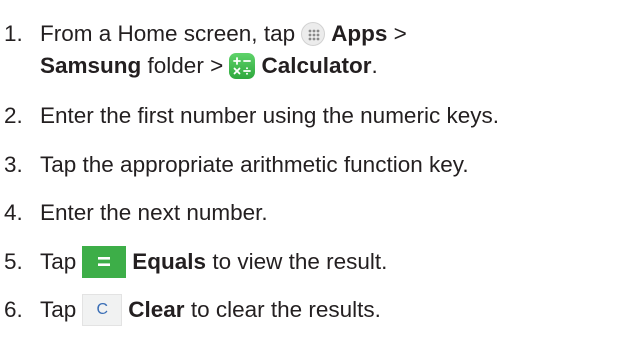  I want to click on step-text: Enter the next number., so click(154, 212).